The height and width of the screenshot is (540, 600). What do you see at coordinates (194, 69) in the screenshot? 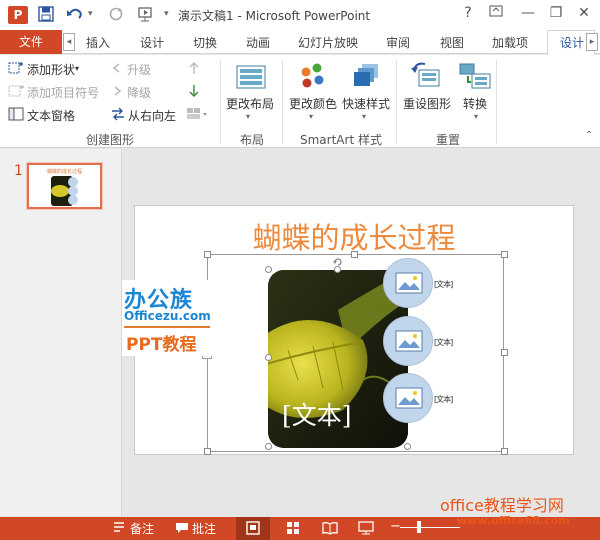
I see `move-up-icon` at bounding box center [194, 69].